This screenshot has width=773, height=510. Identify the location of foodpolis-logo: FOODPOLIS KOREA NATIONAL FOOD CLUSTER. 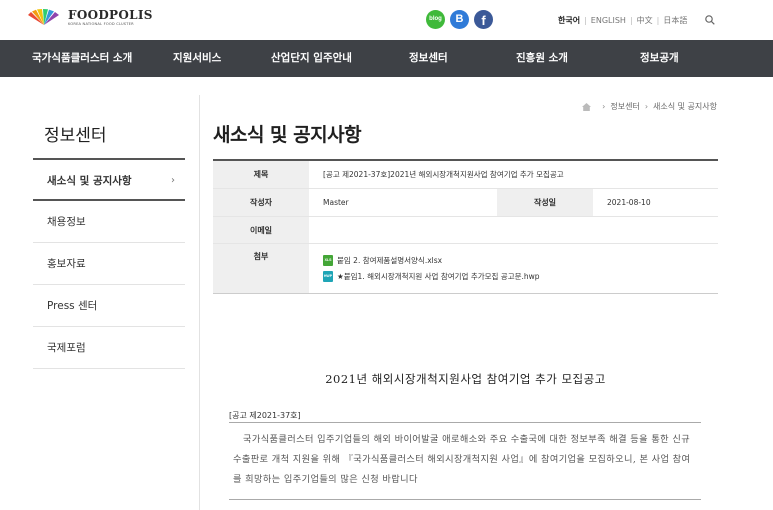
(88, 18).